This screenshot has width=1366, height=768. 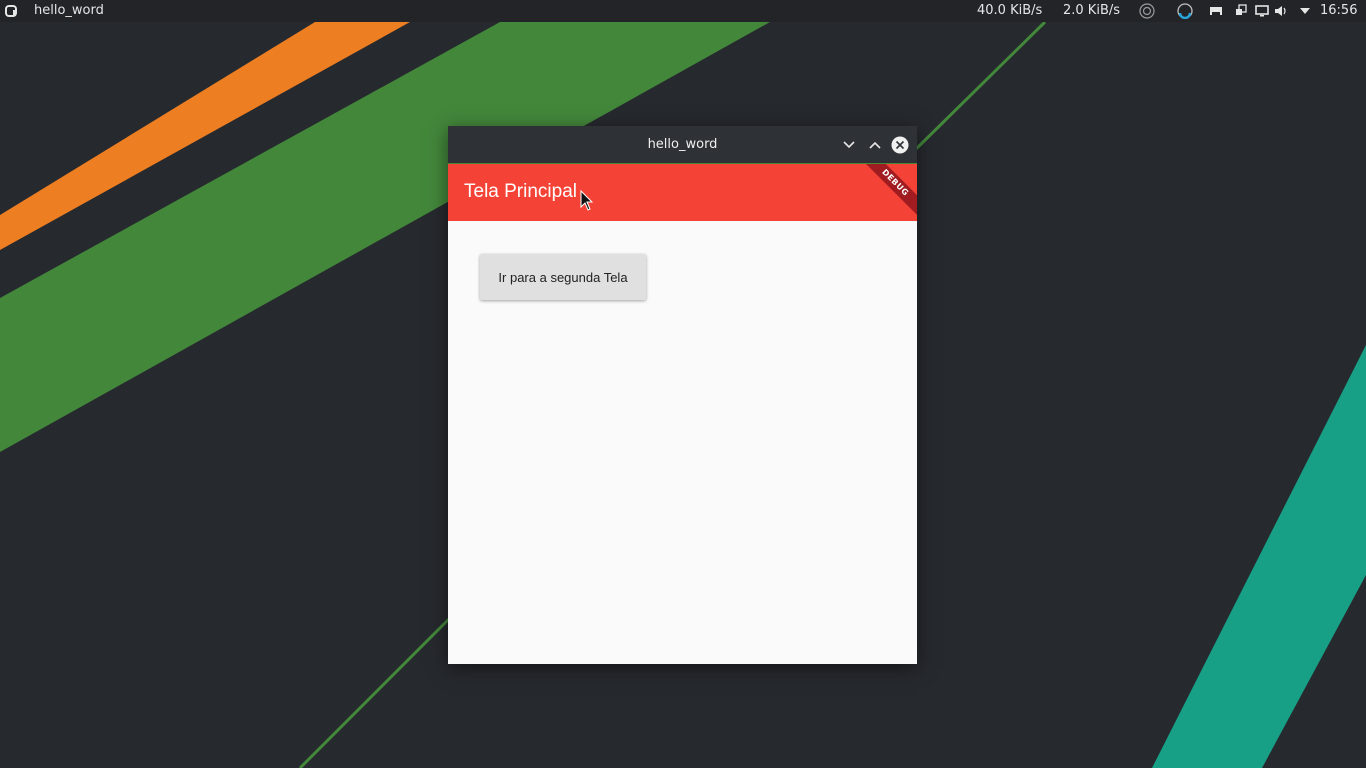 What do you see at coordinates (1185, 11) in the screenshot?
I see `blue-circle-icon` at bounding box center [1185, 11].